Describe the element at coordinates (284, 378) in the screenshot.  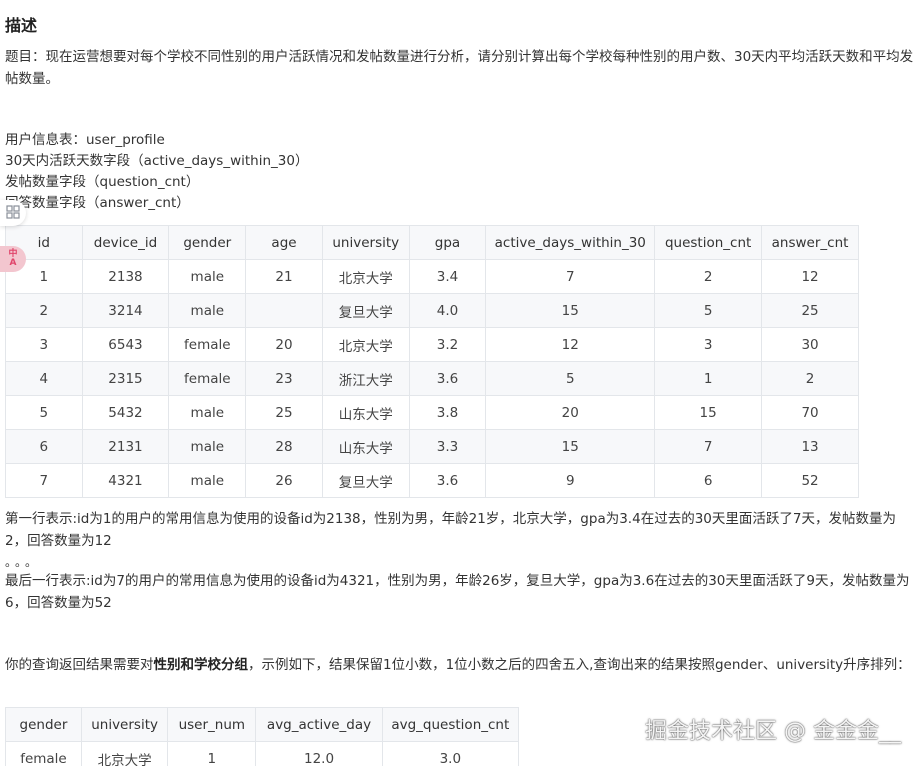
I see `table-cell: 23` at that location.